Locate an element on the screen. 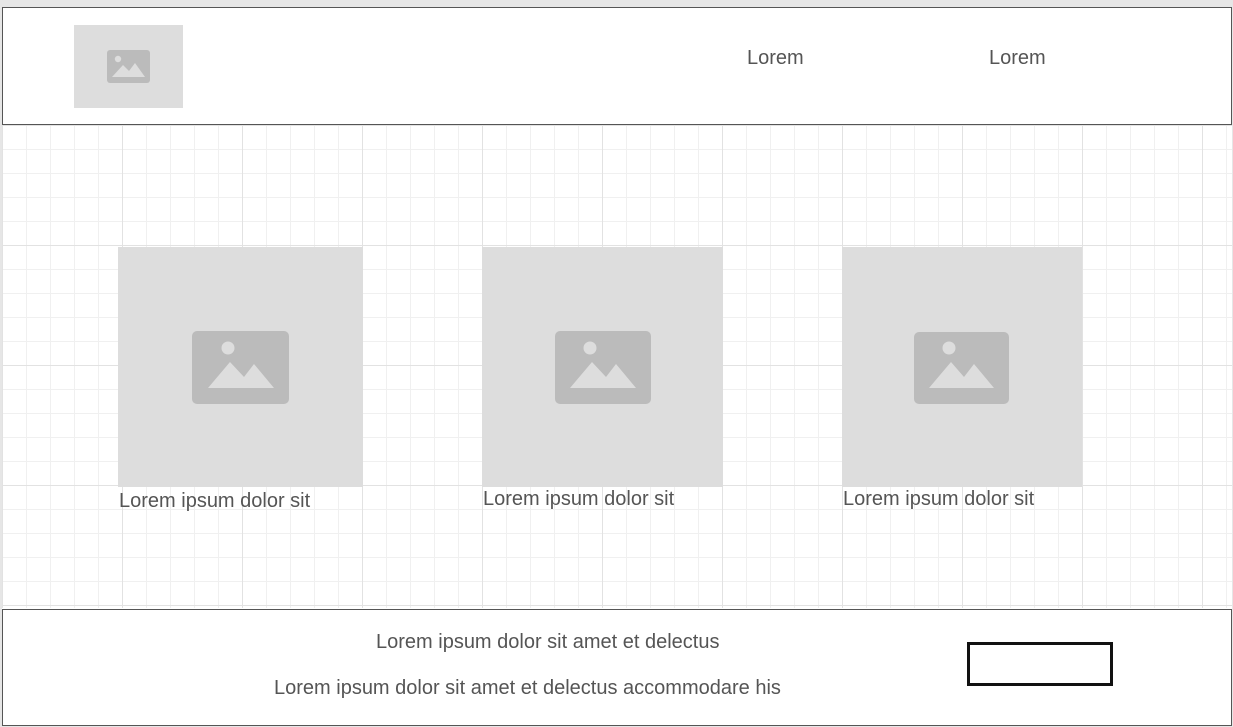 The image size is (1233, 727). footer-button is located at coordinates (1040, 664).